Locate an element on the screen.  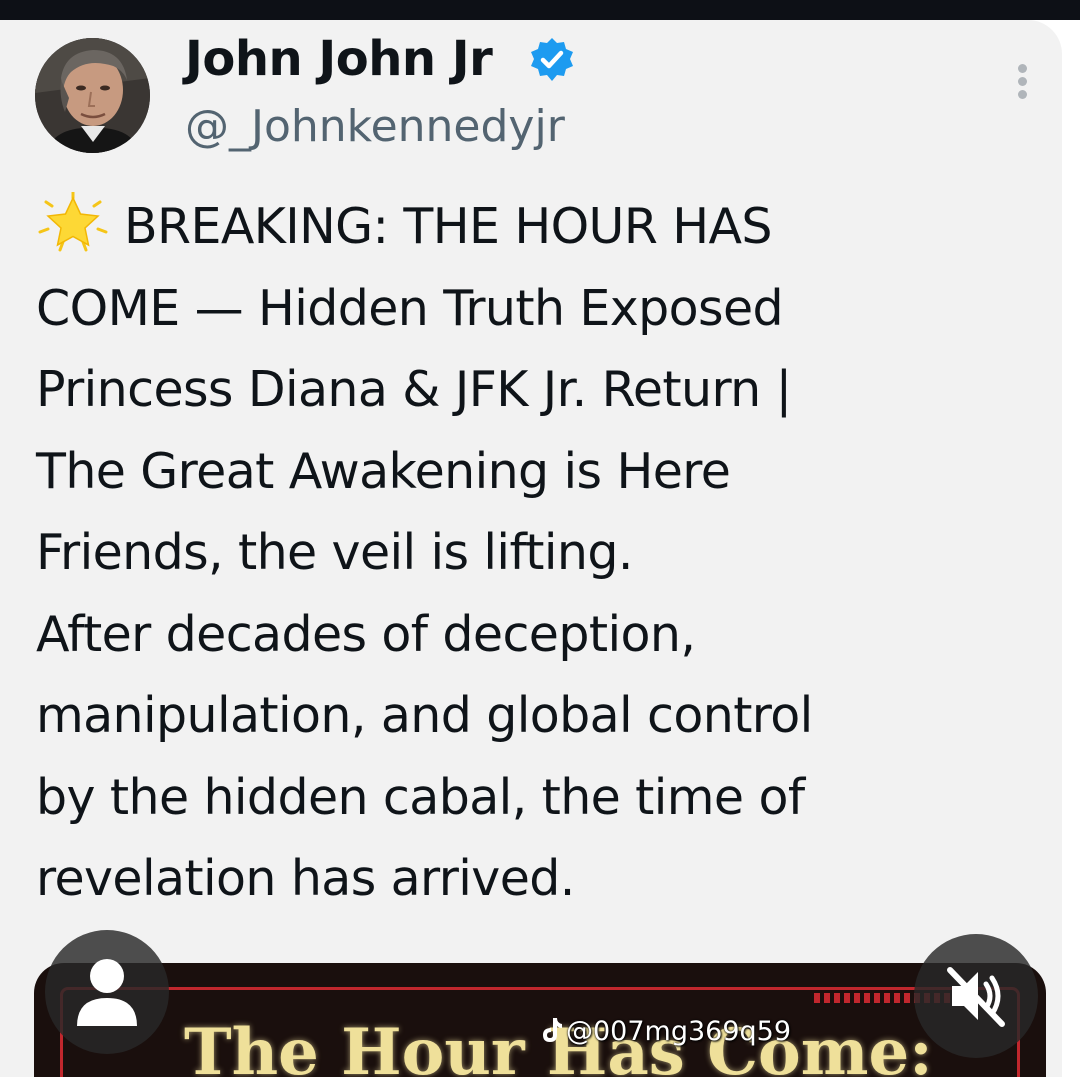
tweet-line: Princess Diana & JFK Jr. Return | is located at coordinates (414, 389).